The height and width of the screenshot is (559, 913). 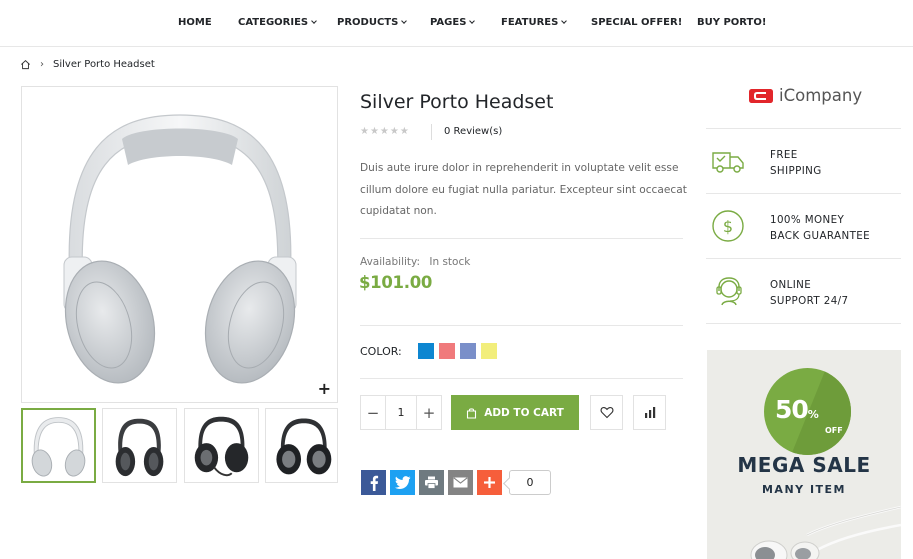 What do you see at coordinates (460, 482) in the screenshot?
I see `email-icon` at bounding box center [460, 482].